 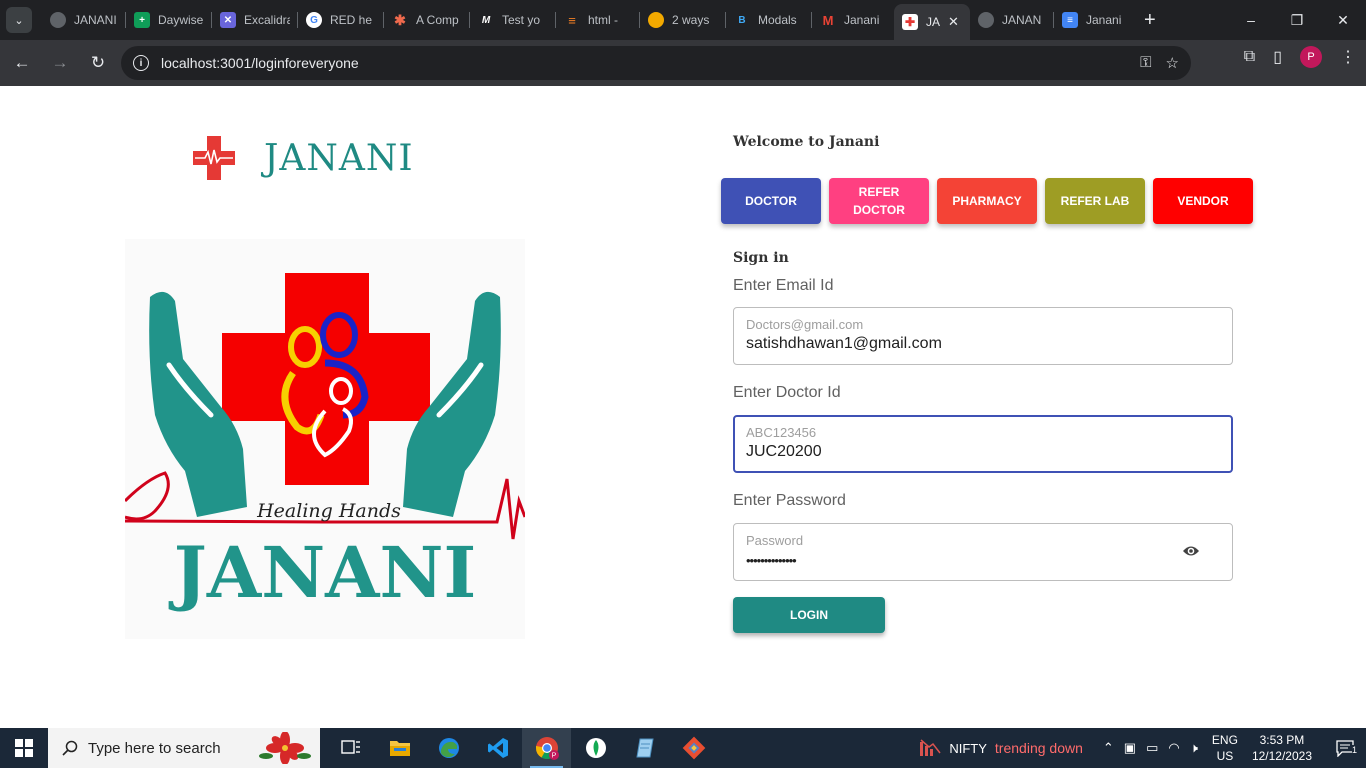 What do you see at coordinates (1277, 57) in the screenshot?
I see `side-panel-icon: ▯` at bounding box center [1277, 57].